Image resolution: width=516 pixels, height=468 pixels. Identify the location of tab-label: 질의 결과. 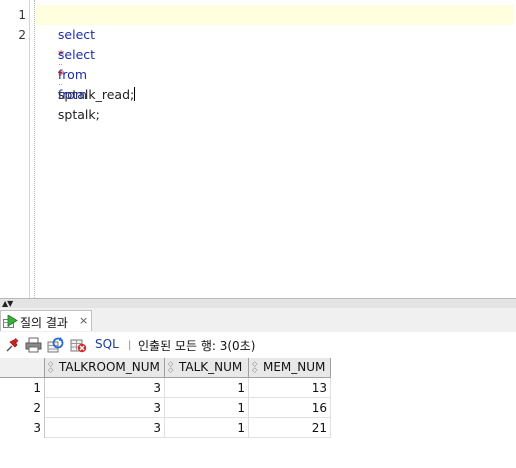
(44, 323).